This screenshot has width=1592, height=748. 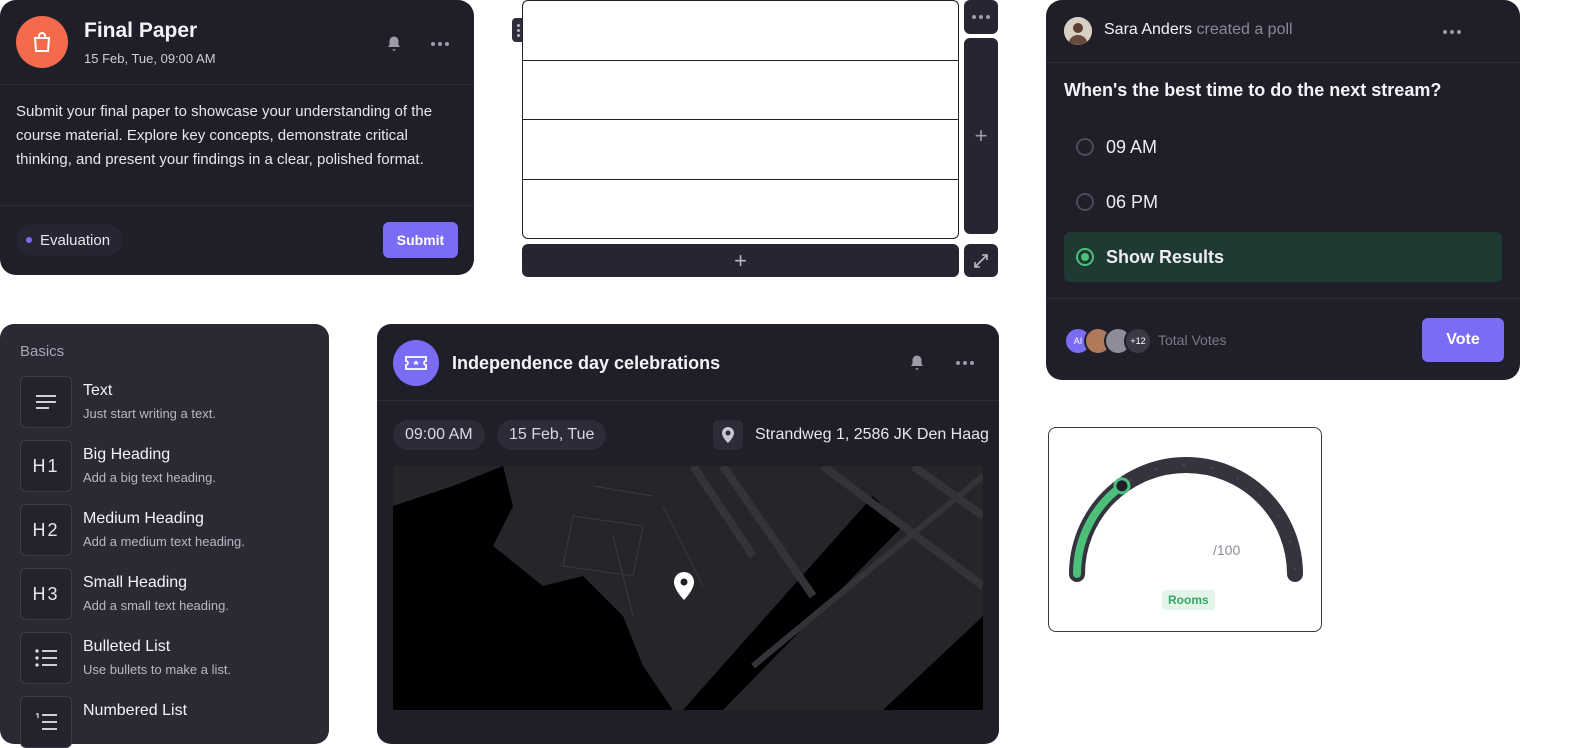 I want to click on block-name: Text, so click(x=98, y=390).